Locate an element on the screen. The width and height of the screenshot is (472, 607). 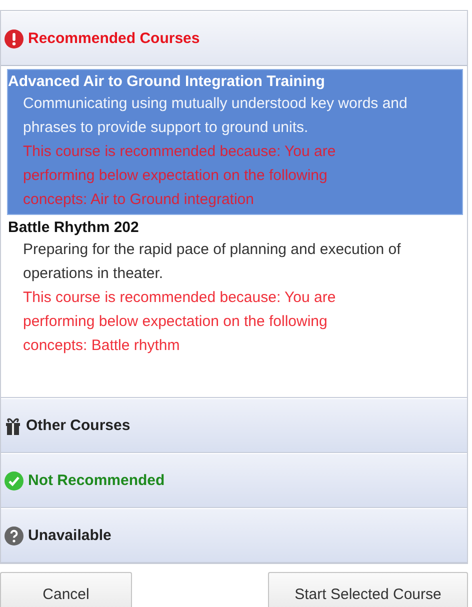
section-header: Not Recommended is located at coordinates (234, 480).